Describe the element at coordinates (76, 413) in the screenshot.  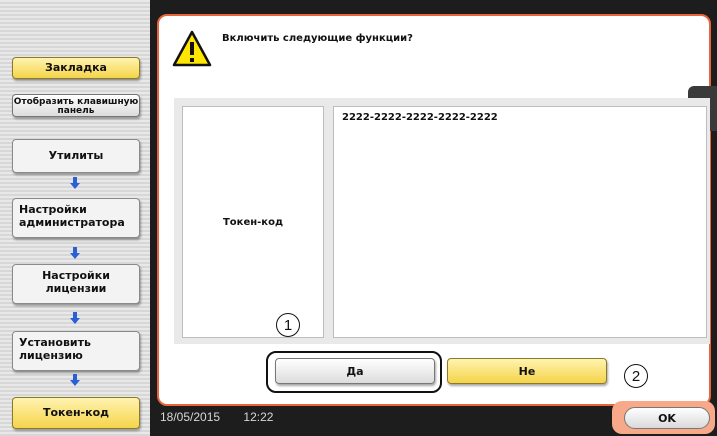
I see `nav-token-code: Токен-код` at that location.